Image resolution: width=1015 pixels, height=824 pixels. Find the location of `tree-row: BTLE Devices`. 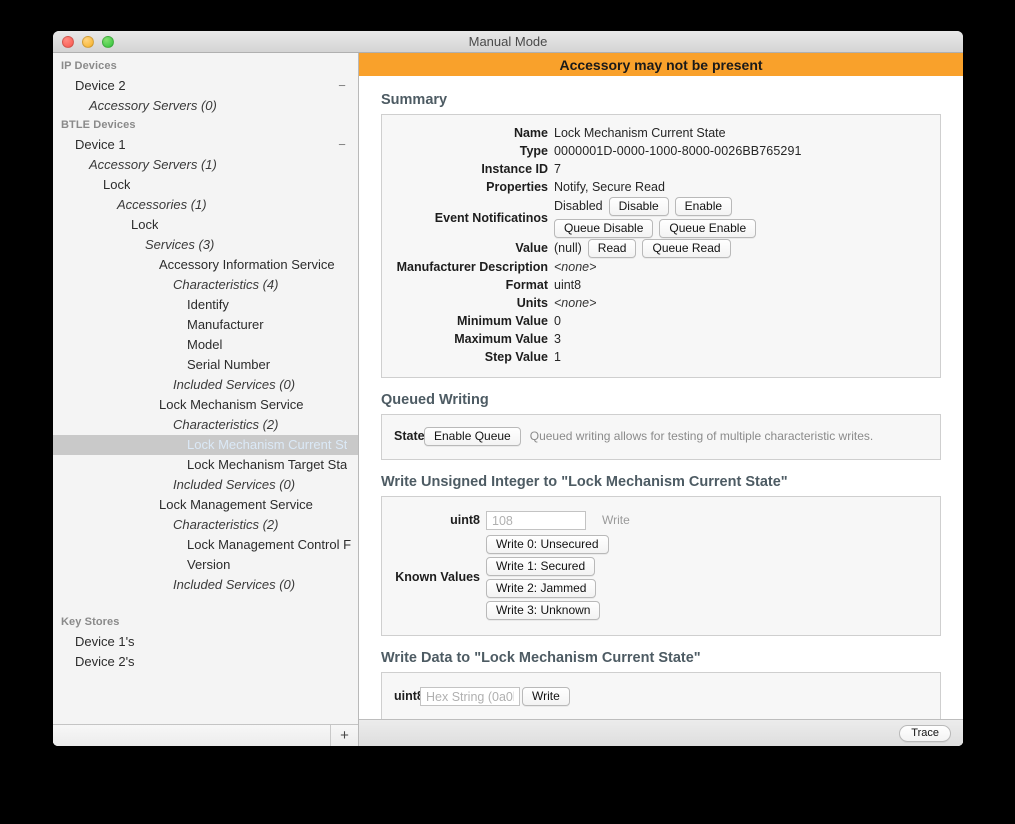

tree-row: BTLE Devices is located at coordinates (205, 125).